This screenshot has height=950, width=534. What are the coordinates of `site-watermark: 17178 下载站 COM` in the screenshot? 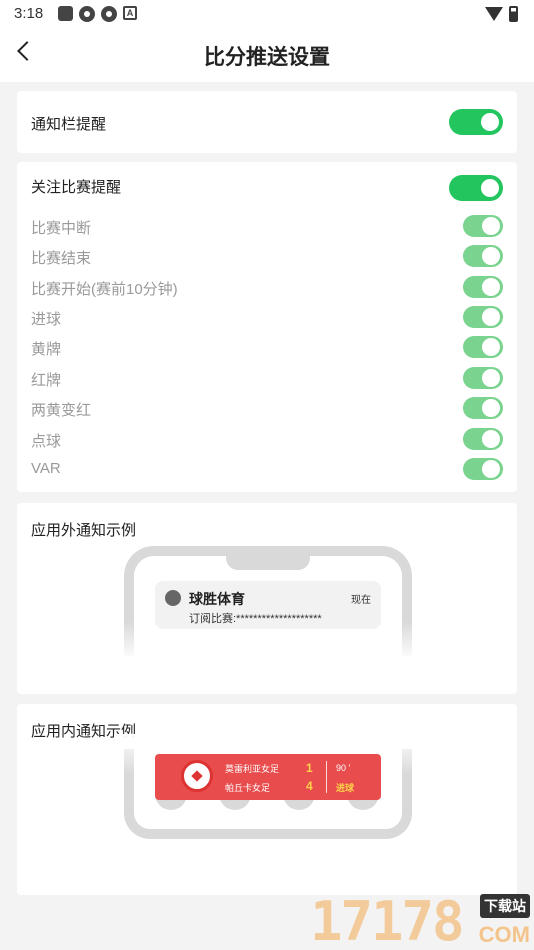 It's located at (422, 920).